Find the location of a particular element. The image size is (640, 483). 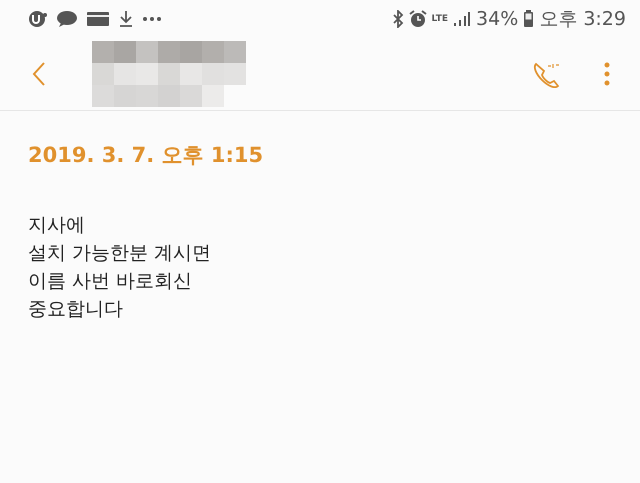

clock: 오후 3:29 is located at coordinates (582, 19).